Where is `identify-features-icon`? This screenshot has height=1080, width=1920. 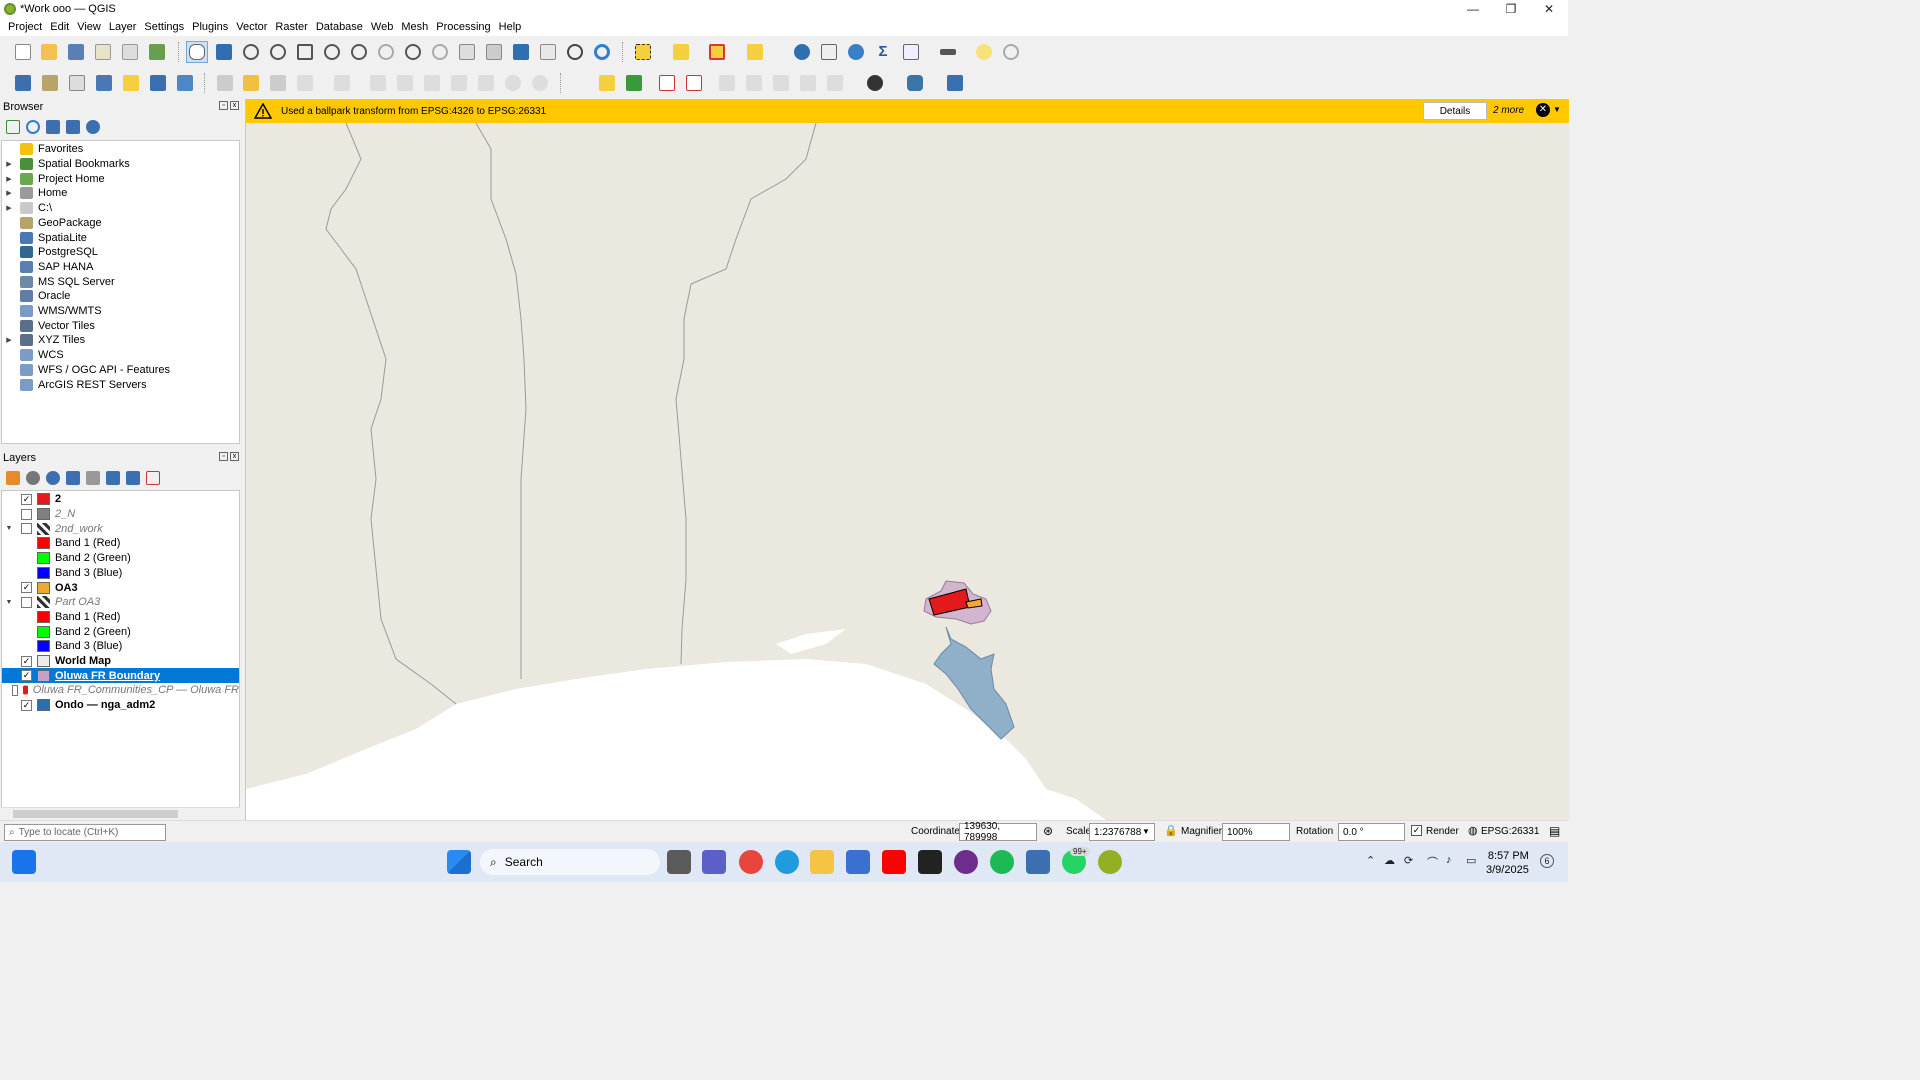 identify-features-icon is located at coordinates (802, 52).